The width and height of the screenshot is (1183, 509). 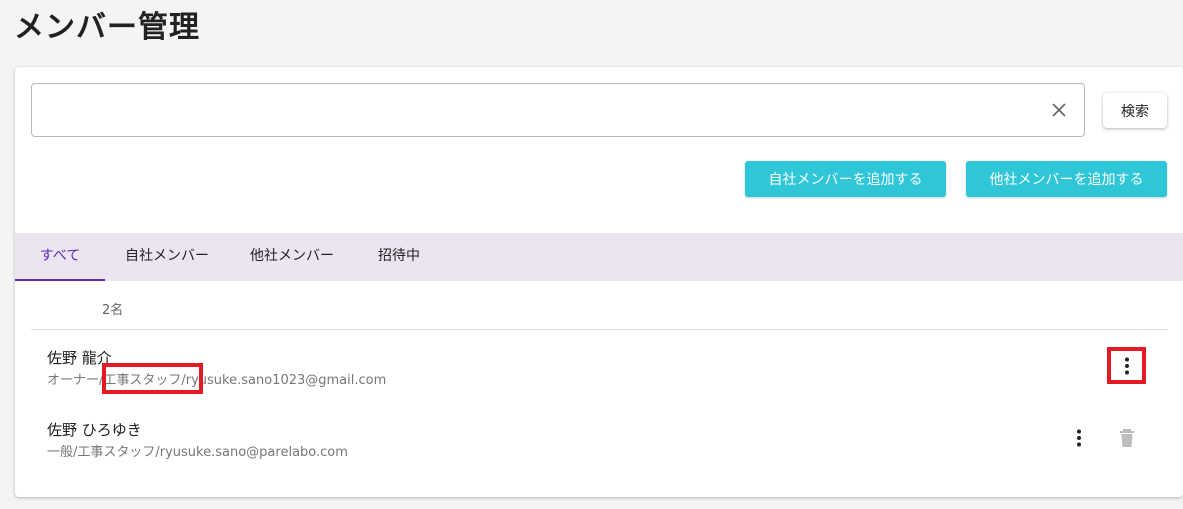 I want to click on search-field, so click(x=558, y=110).